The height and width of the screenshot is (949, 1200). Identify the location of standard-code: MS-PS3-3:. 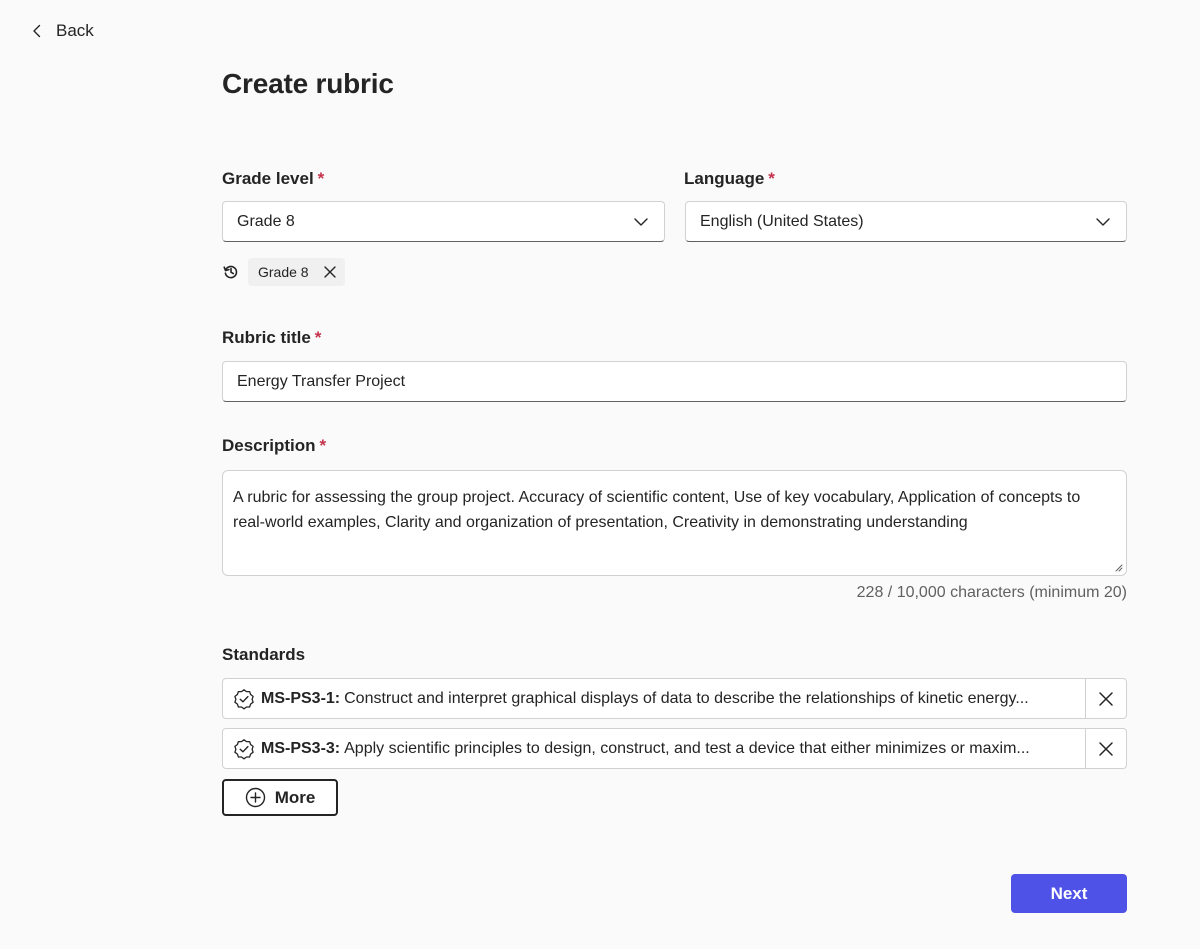
(301, 748).